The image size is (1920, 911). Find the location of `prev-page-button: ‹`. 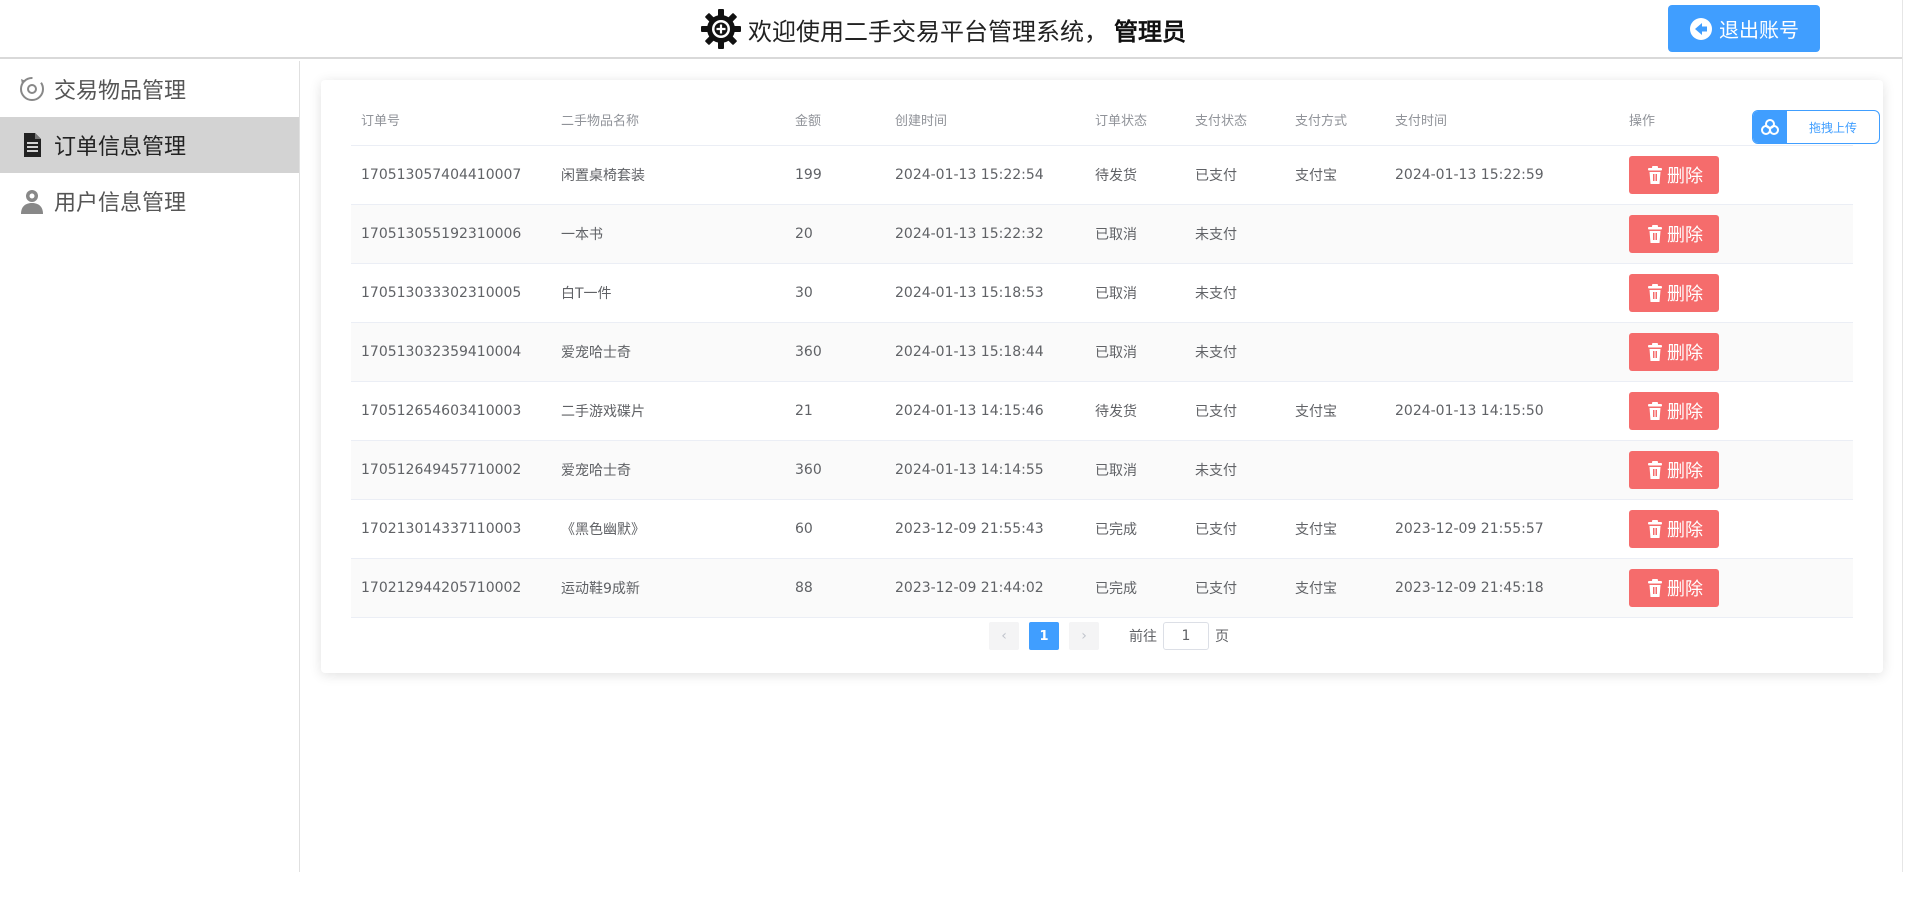

prev-page-button: ‹ is located at coordinates (1004, 636).